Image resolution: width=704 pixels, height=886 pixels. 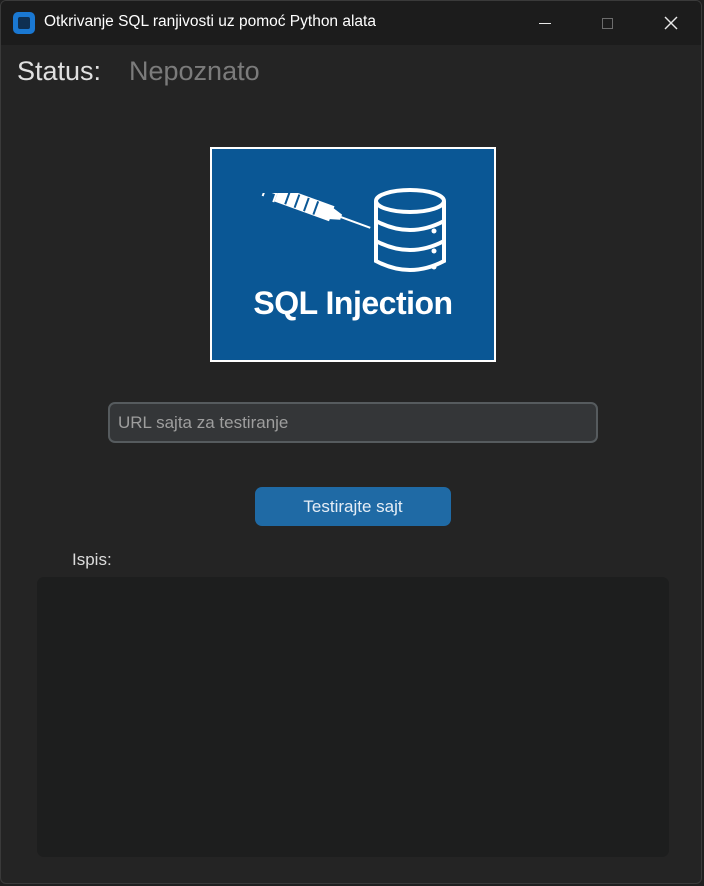 I want to click on maximize-icon, so click(x=607, y=23).